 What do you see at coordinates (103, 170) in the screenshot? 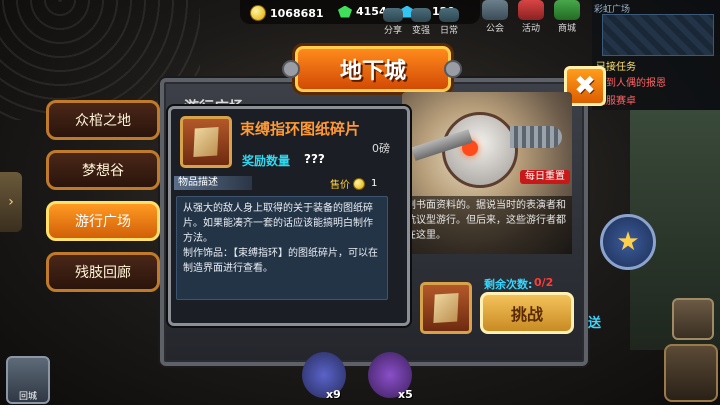
I see `nav-item-1: 梦想谷` at bounding box center [103, 170].